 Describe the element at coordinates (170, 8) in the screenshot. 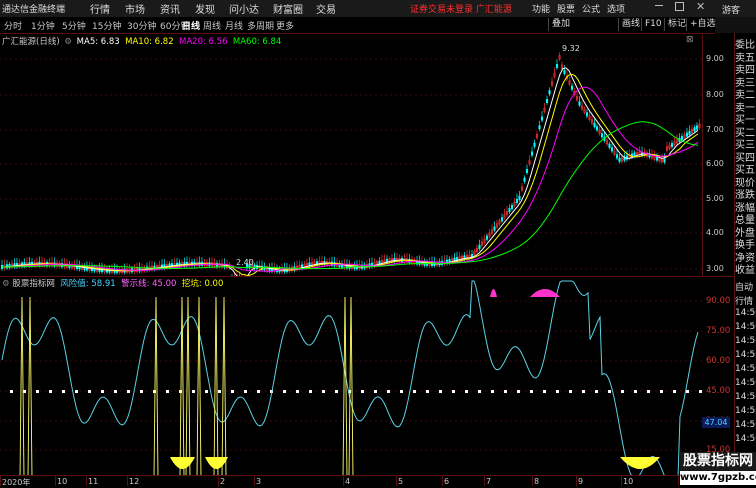

I see `menu-zixun: 资讯` at that location.